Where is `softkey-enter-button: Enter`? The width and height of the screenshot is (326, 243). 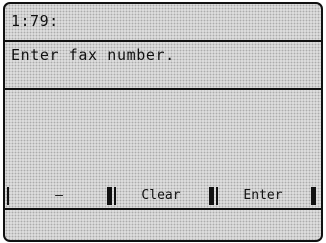 softkey-enter-button: Enter is located at coordinates (263, 196).